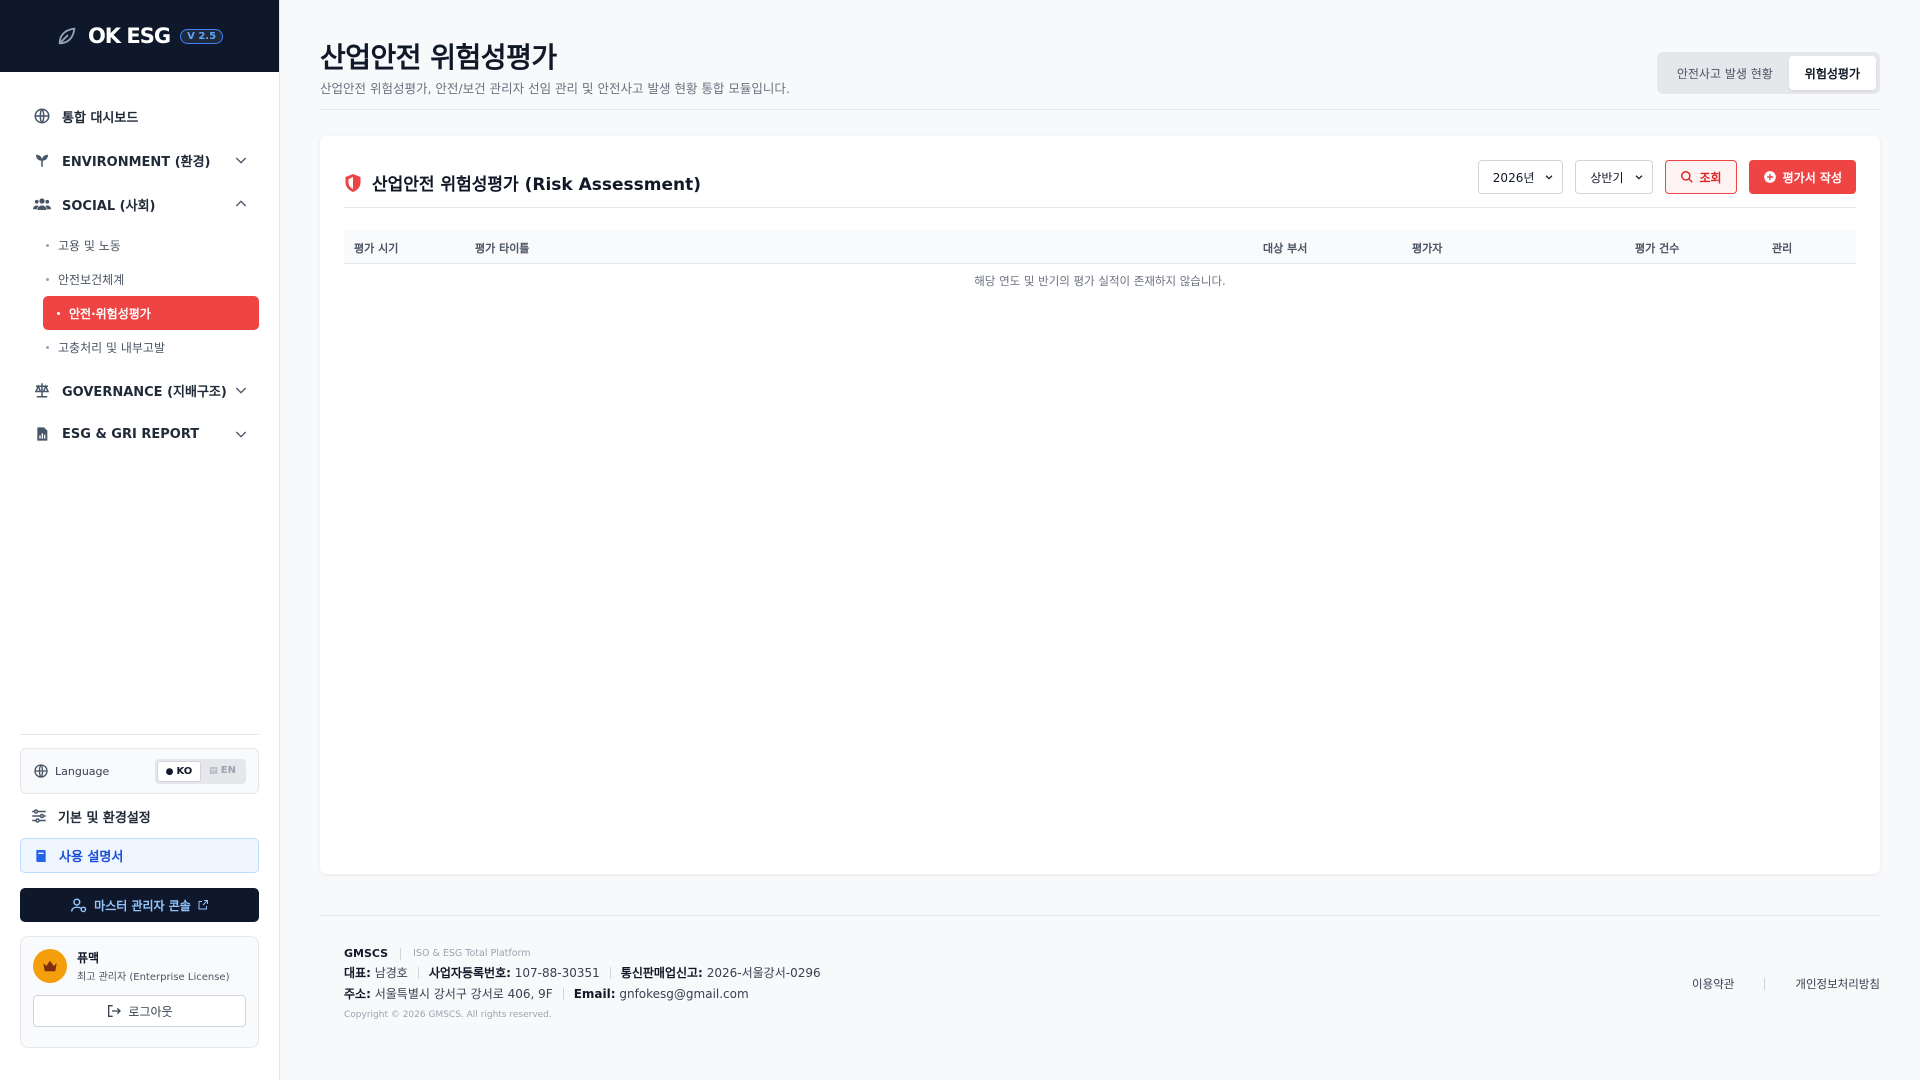 This screenshot has height=1080, width=1920. Describe the element at coordinates (151, 279) in the screenshot. I see `sidebar-subitem-safety-system: 안전보건체계` at that location.